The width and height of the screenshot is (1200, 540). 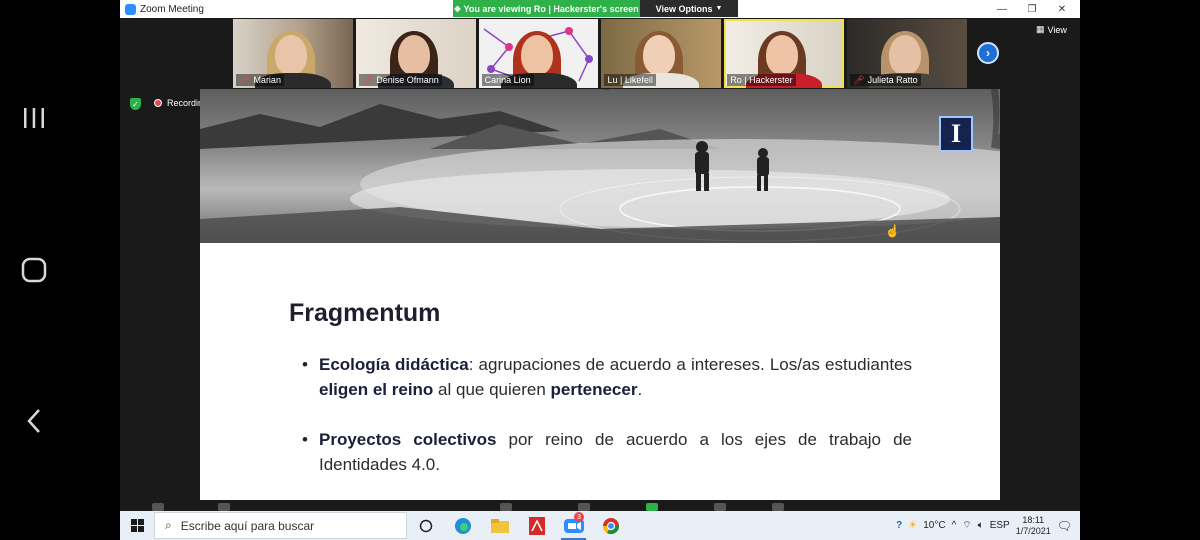 I want to click on participant-name-bar: Lu | Likefell, so click(x=630, y=80).